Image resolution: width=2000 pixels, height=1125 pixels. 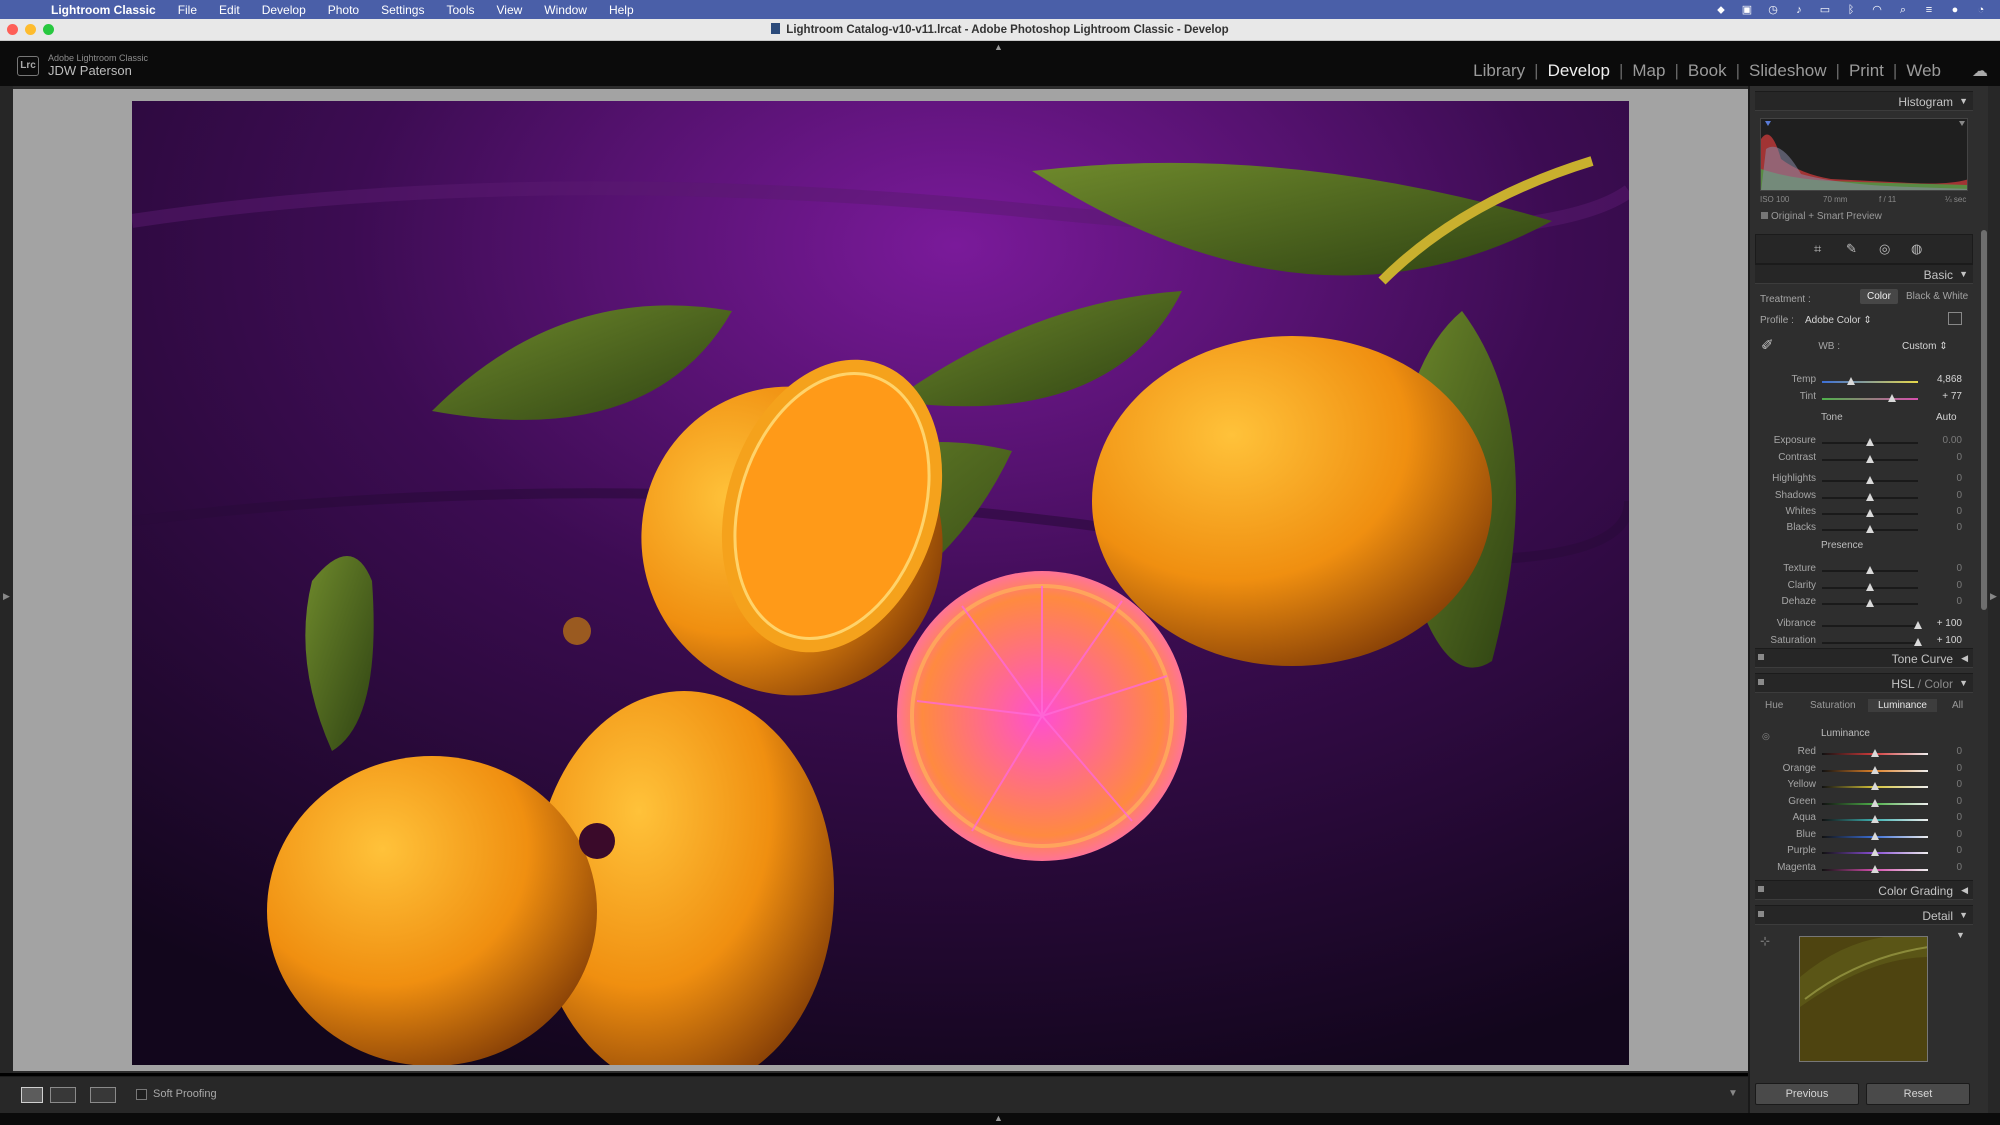 What do you see at coordinates (1870, 459) in the screenshot?
I see `contrast-slider-knob` at bounding box center [1870, 459].